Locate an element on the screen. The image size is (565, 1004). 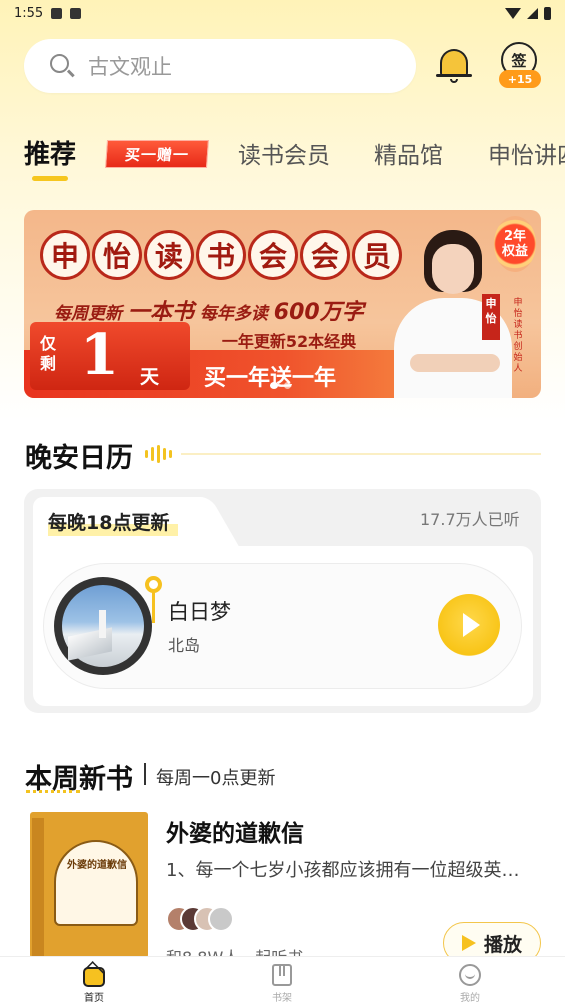
banner-page-indicator is located at coordinates (280, 385).